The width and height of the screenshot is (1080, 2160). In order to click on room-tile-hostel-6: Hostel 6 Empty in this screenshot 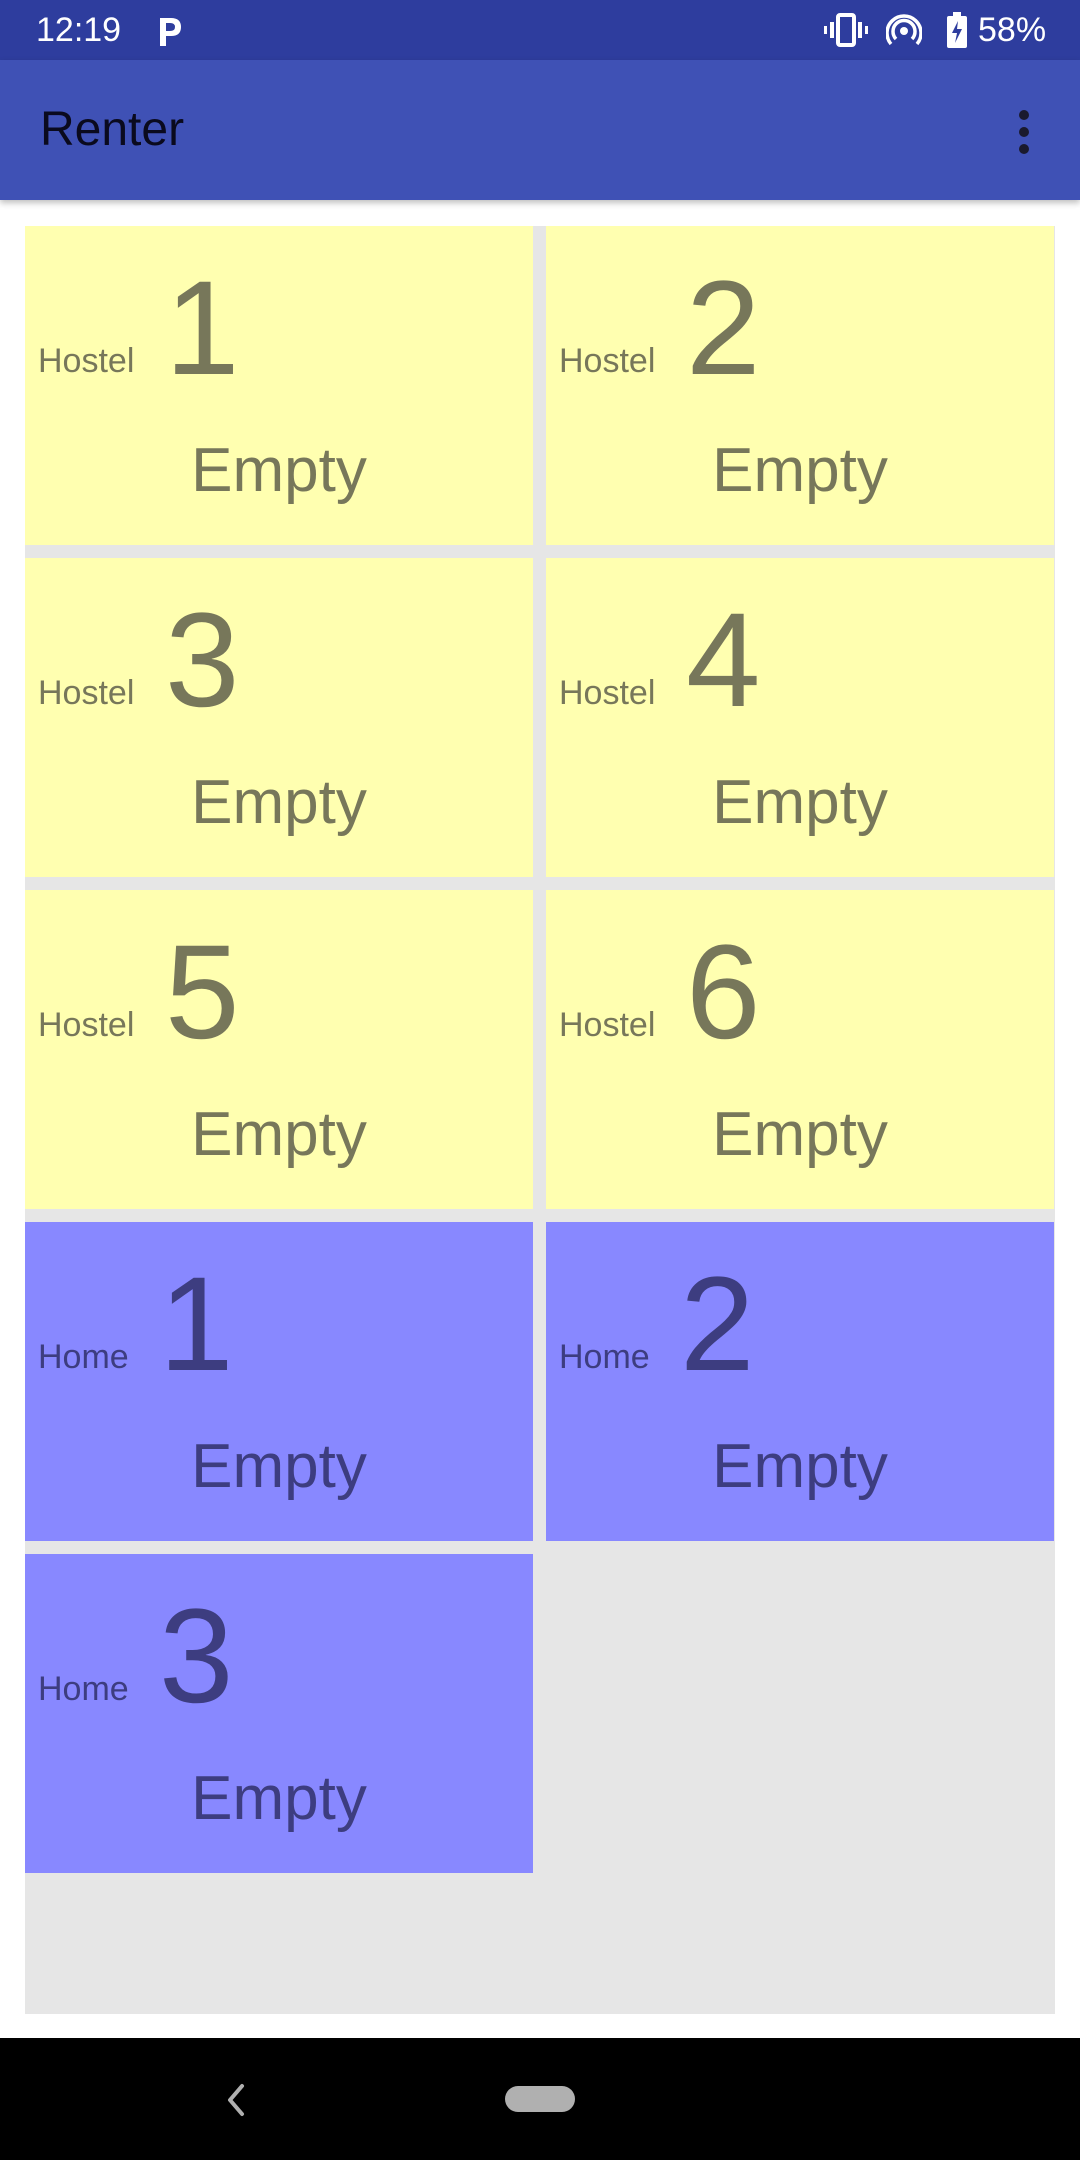, I will do `click(800, 1049)`.